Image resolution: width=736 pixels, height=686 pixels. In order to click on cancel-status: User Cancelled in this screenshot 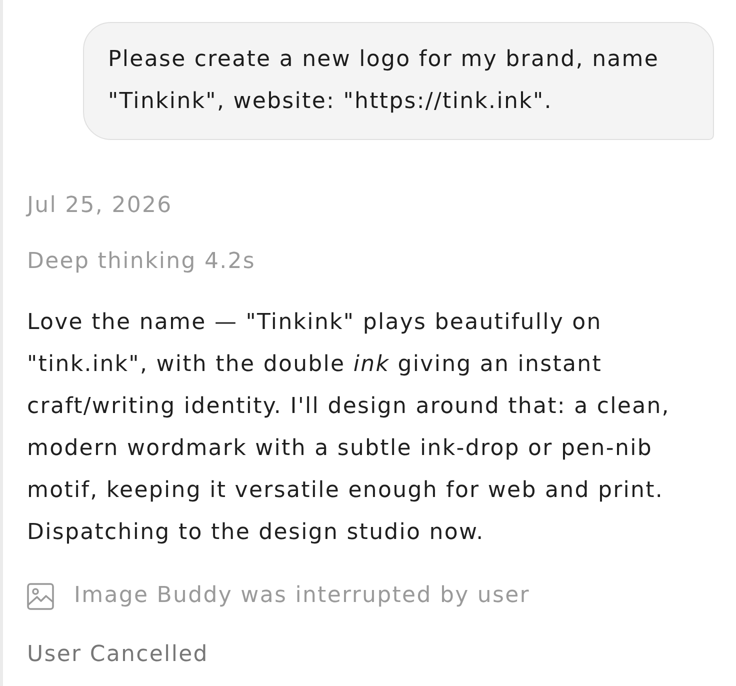, I will do `click(117, 655)`.